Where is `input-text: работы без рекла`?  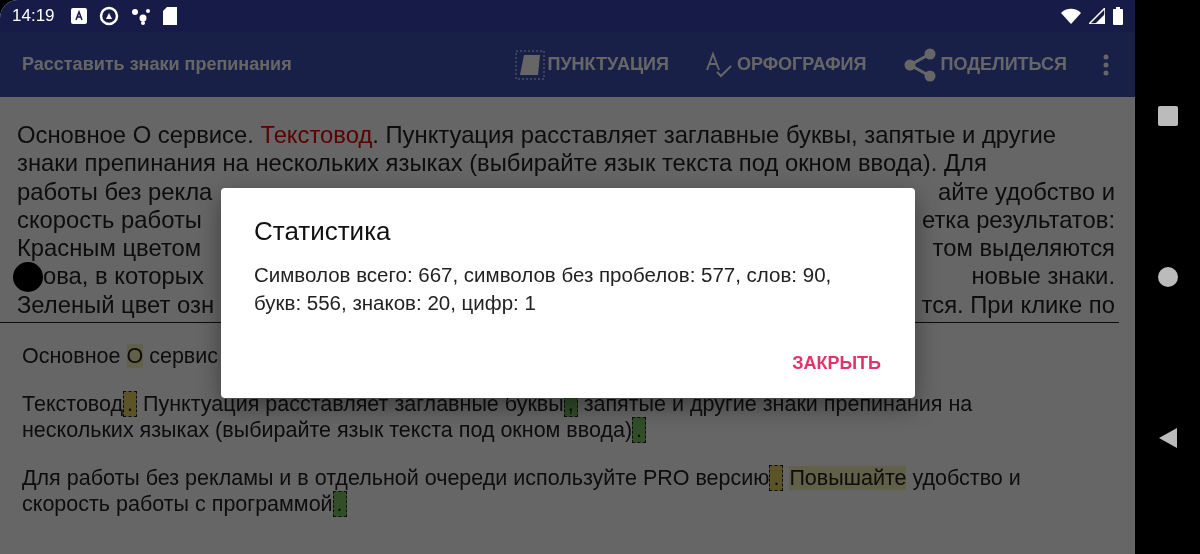
input-text: работы без рекла is located at coordinates (115, 191).